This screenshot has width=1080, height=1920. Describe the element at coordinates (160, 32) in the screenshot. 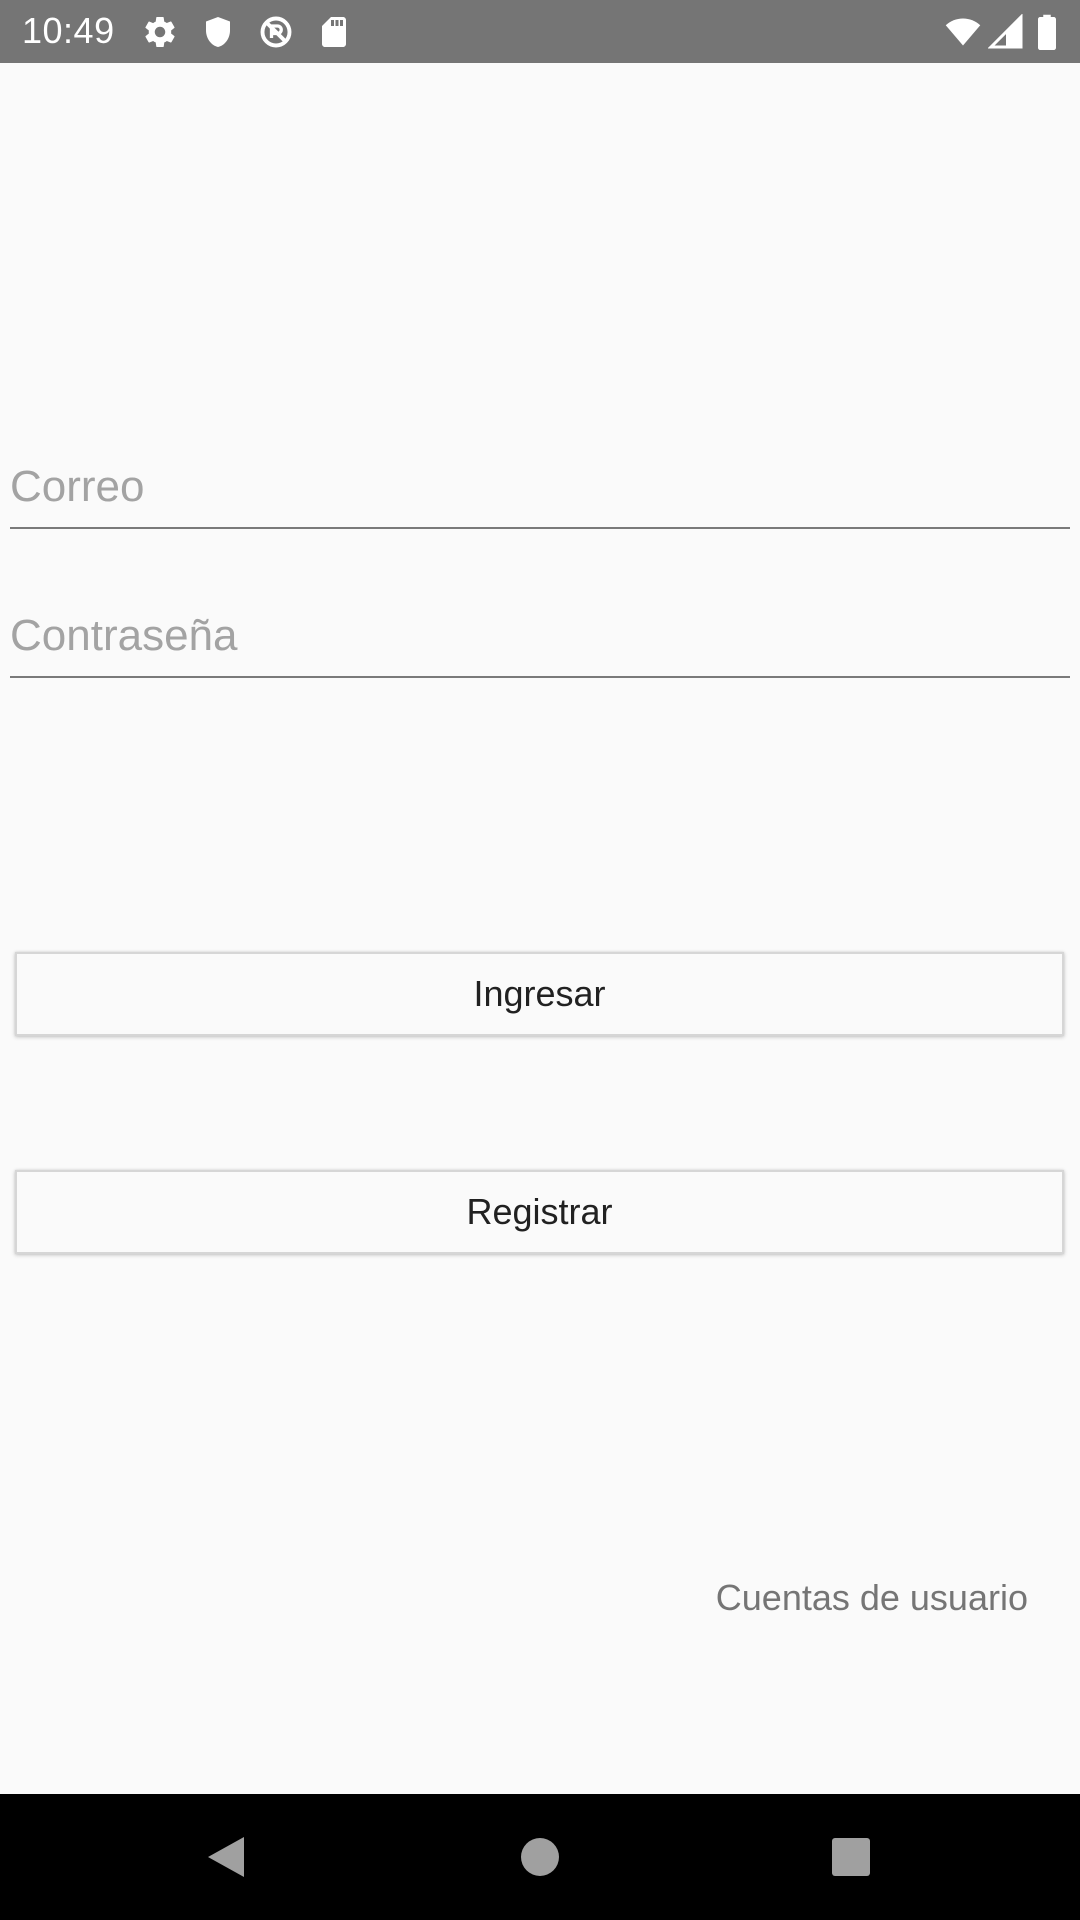

I see `gear-icon` at that location.